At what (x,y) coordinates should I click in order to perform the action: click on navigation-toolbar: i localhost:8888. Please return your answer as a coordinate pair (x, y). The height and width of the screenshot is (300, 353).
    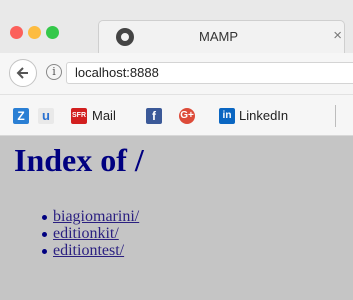
    Looking at the image, I should click on (176, 74).